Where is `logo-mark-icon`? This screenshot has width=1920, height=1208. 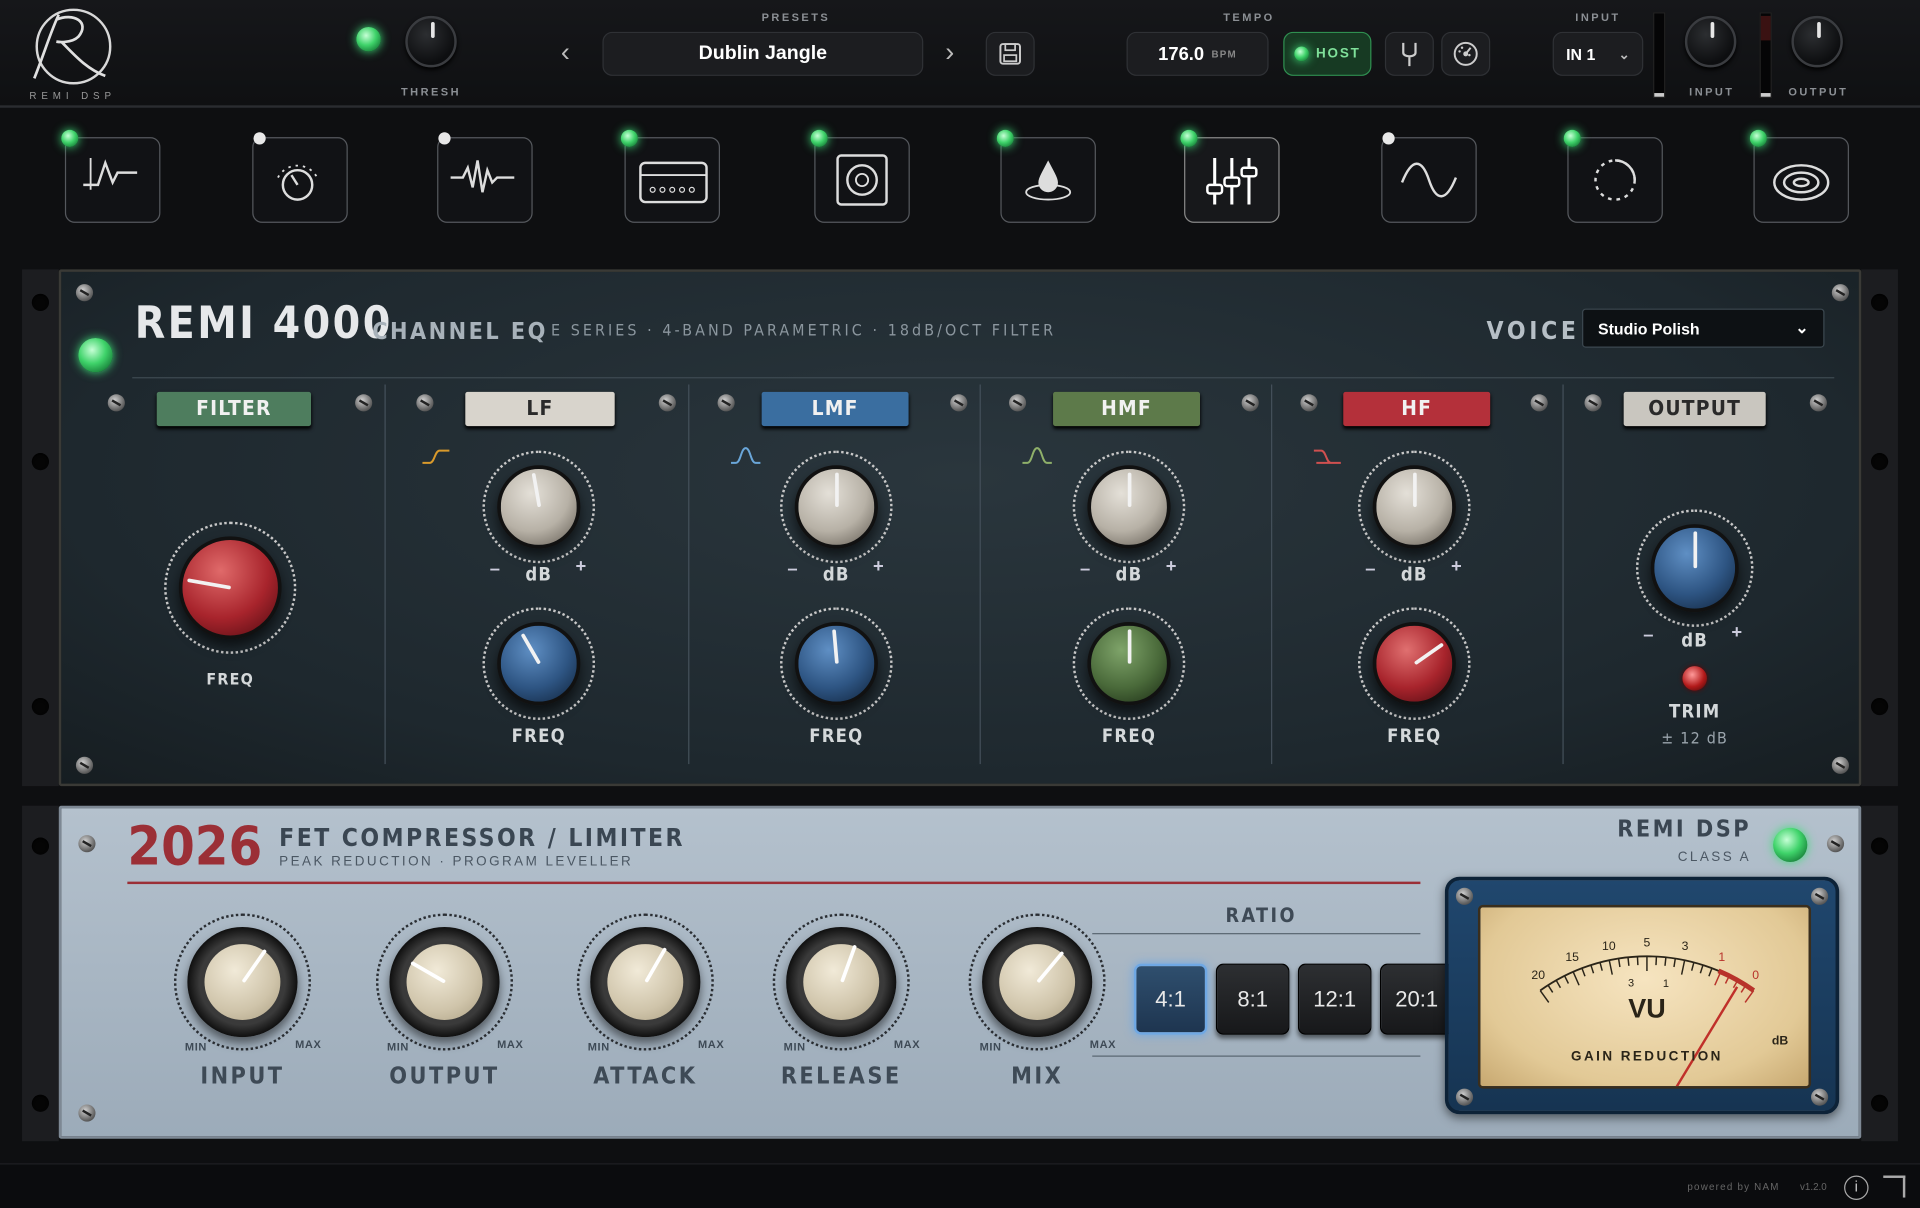 logo-mark-icon is located at coordinates (72, 46).